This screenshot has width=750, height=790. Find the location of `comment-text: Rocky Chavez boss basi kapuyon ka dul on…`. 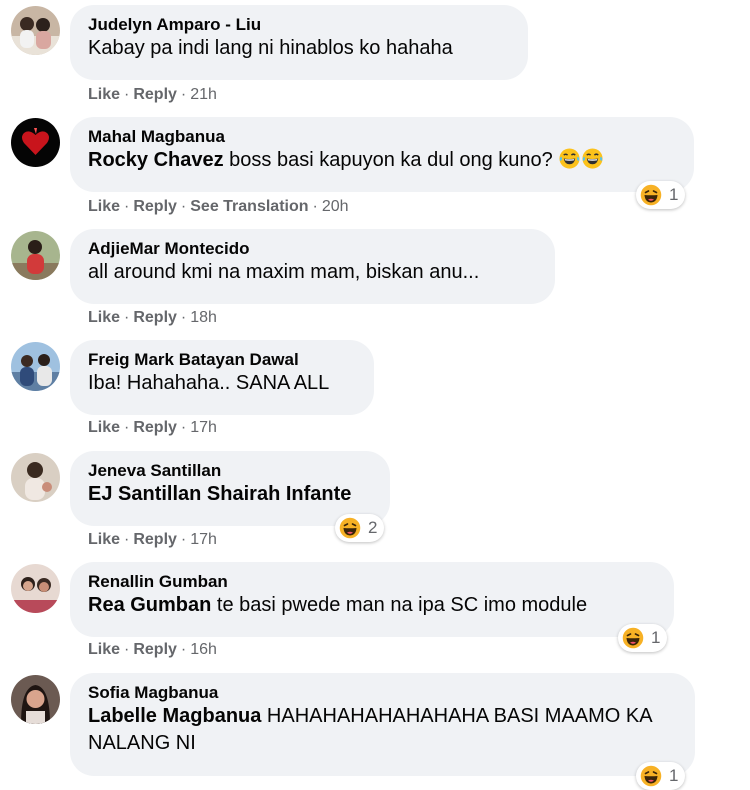

comment-text: Rocky Chavez boss basi kapuyon ka dul on… is located at coordinates (382, 160).